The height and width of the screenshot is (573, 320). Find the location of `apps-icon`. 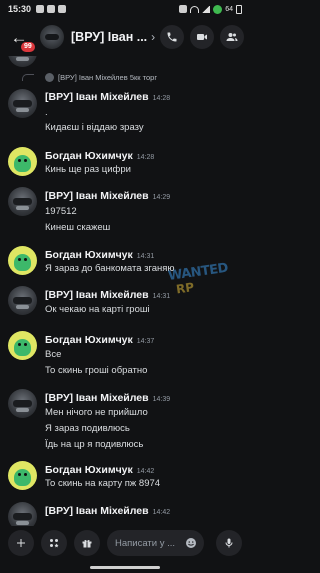

apps-icon is located at coordinates (54, 543).